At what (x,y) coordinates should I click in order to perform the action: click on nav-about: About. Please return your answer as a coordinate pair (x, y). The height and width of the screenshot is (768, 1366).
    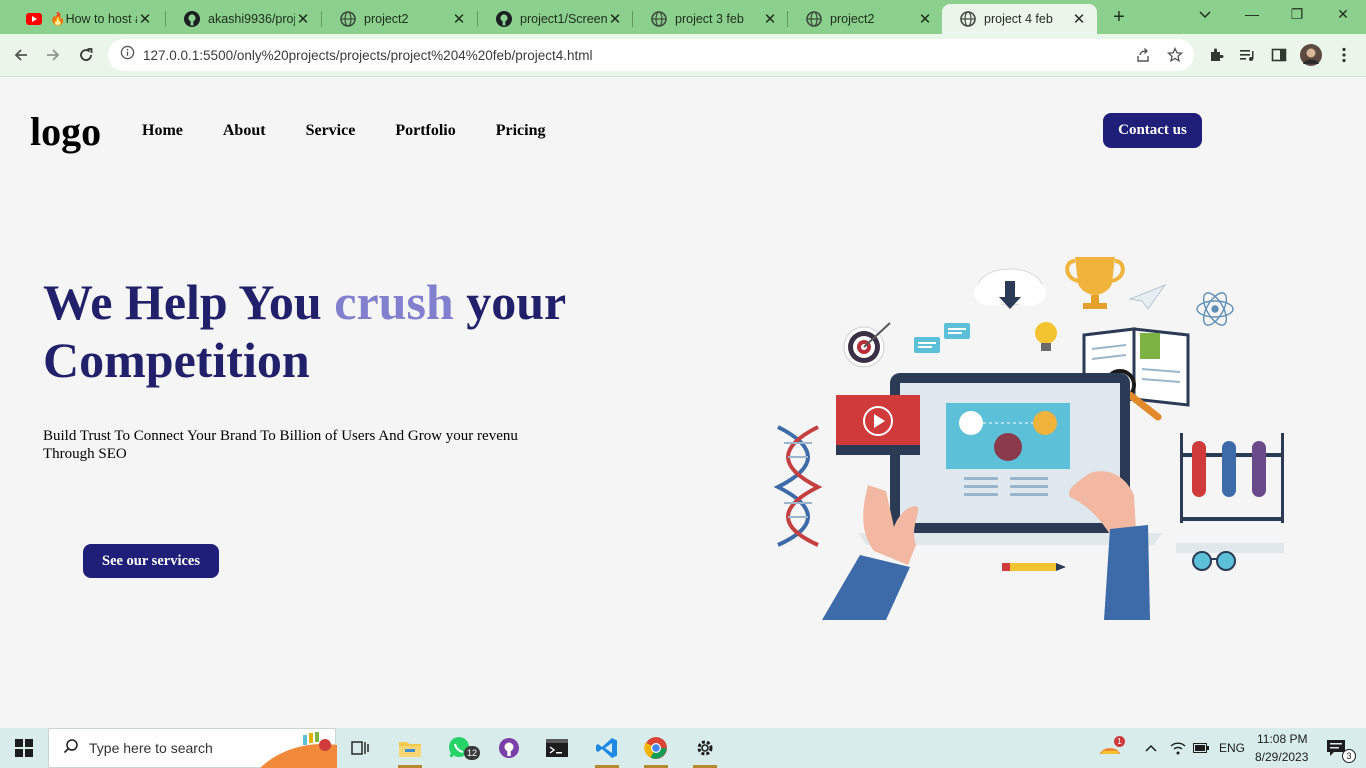
    Looking at the image, I should click on (244, 131).